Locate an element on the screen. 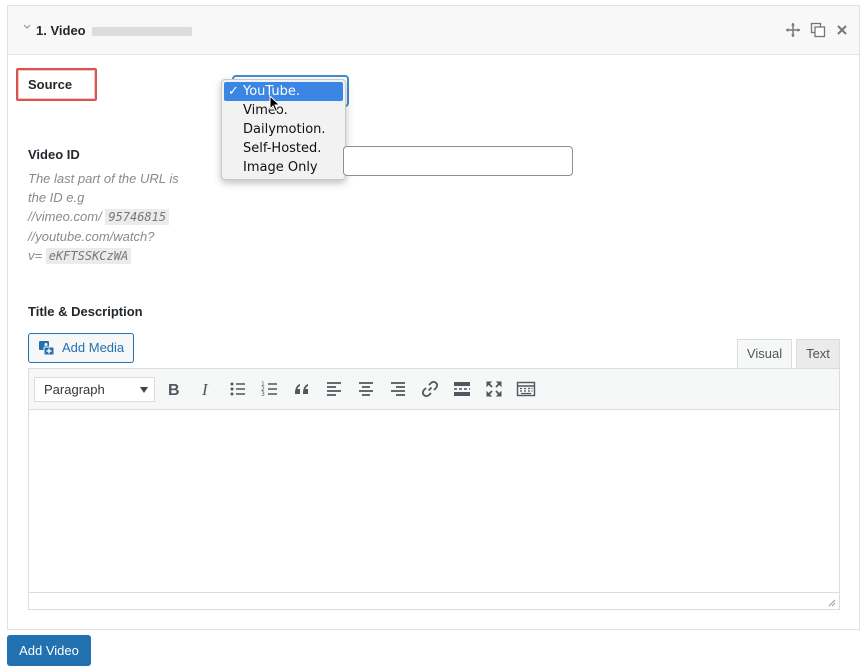 The width and height of the screenshot is (867, 670). source-label: Source is located at coordinates (50, 84).